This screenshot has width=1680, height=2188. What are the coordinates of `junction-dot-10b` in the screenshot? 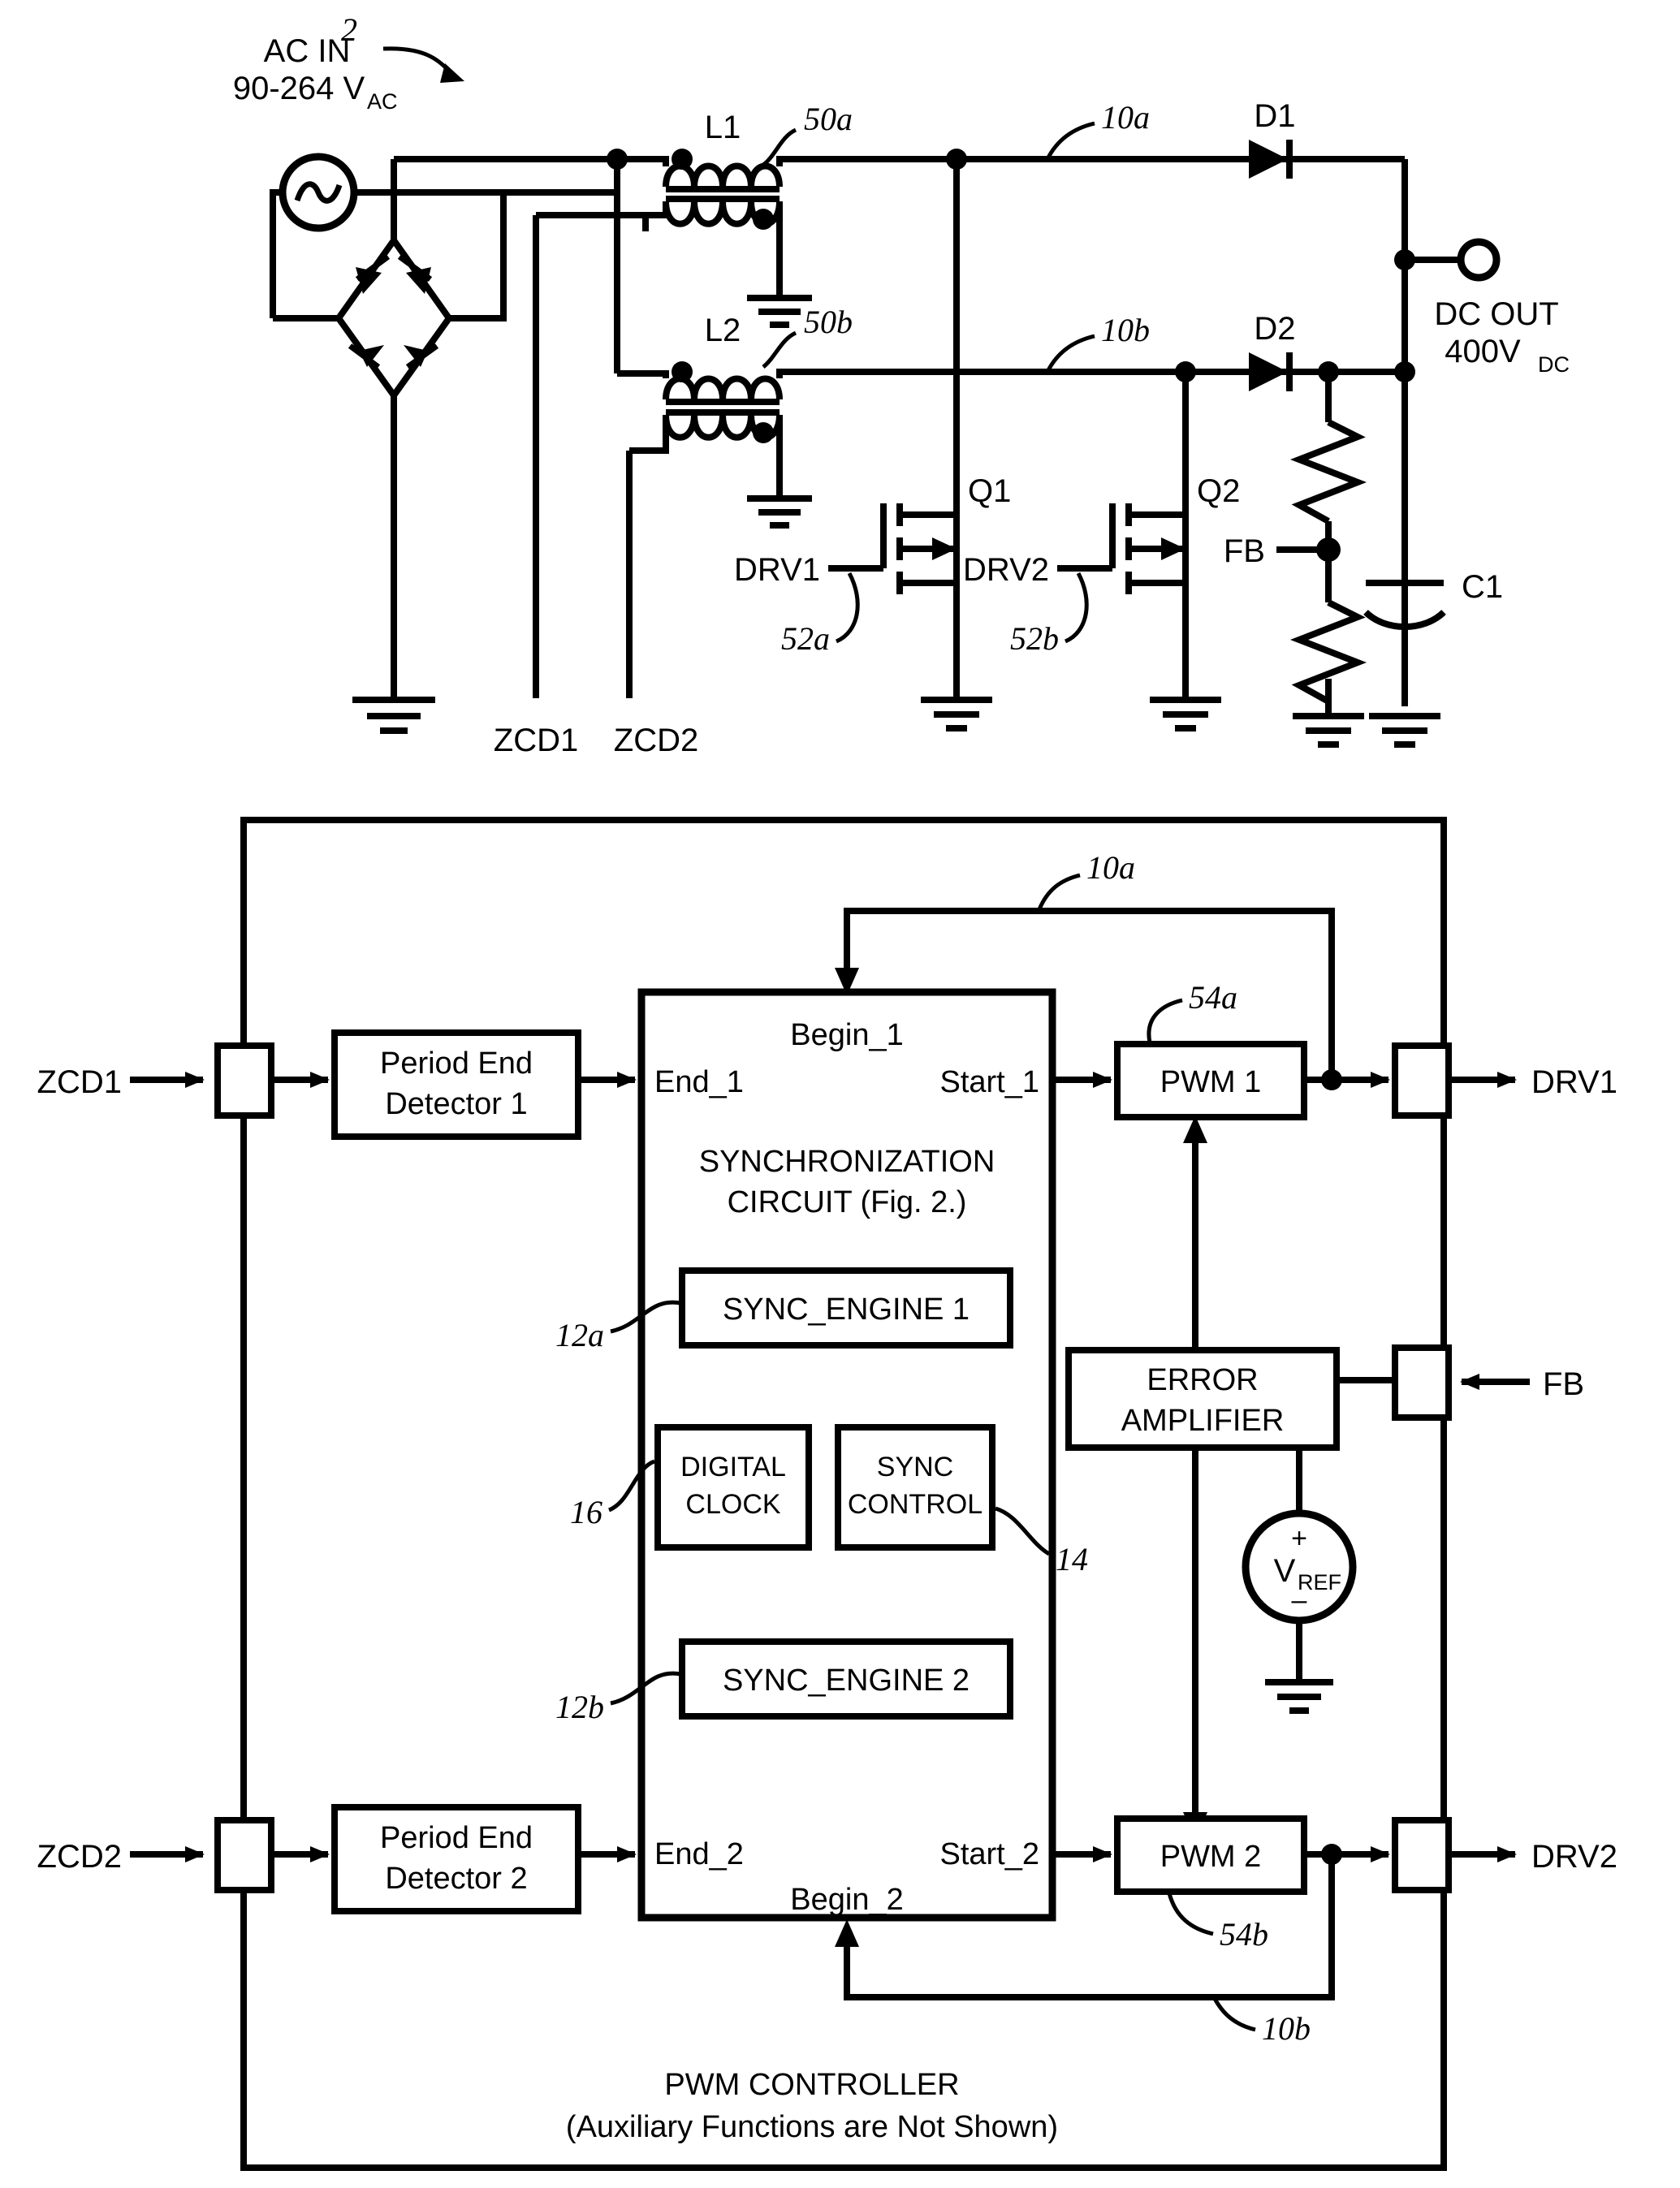 It's located at (1185, 371).